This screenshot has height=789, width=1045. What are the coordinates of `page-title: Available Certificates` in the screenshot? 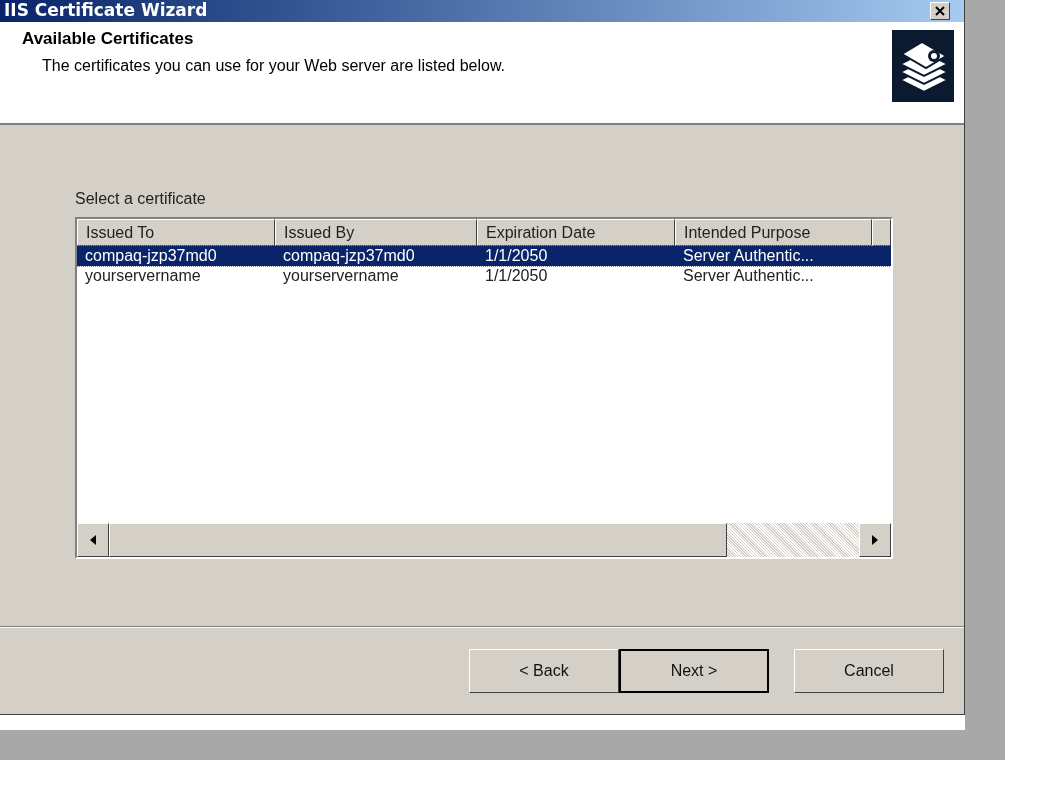 It's located at (108, 39).